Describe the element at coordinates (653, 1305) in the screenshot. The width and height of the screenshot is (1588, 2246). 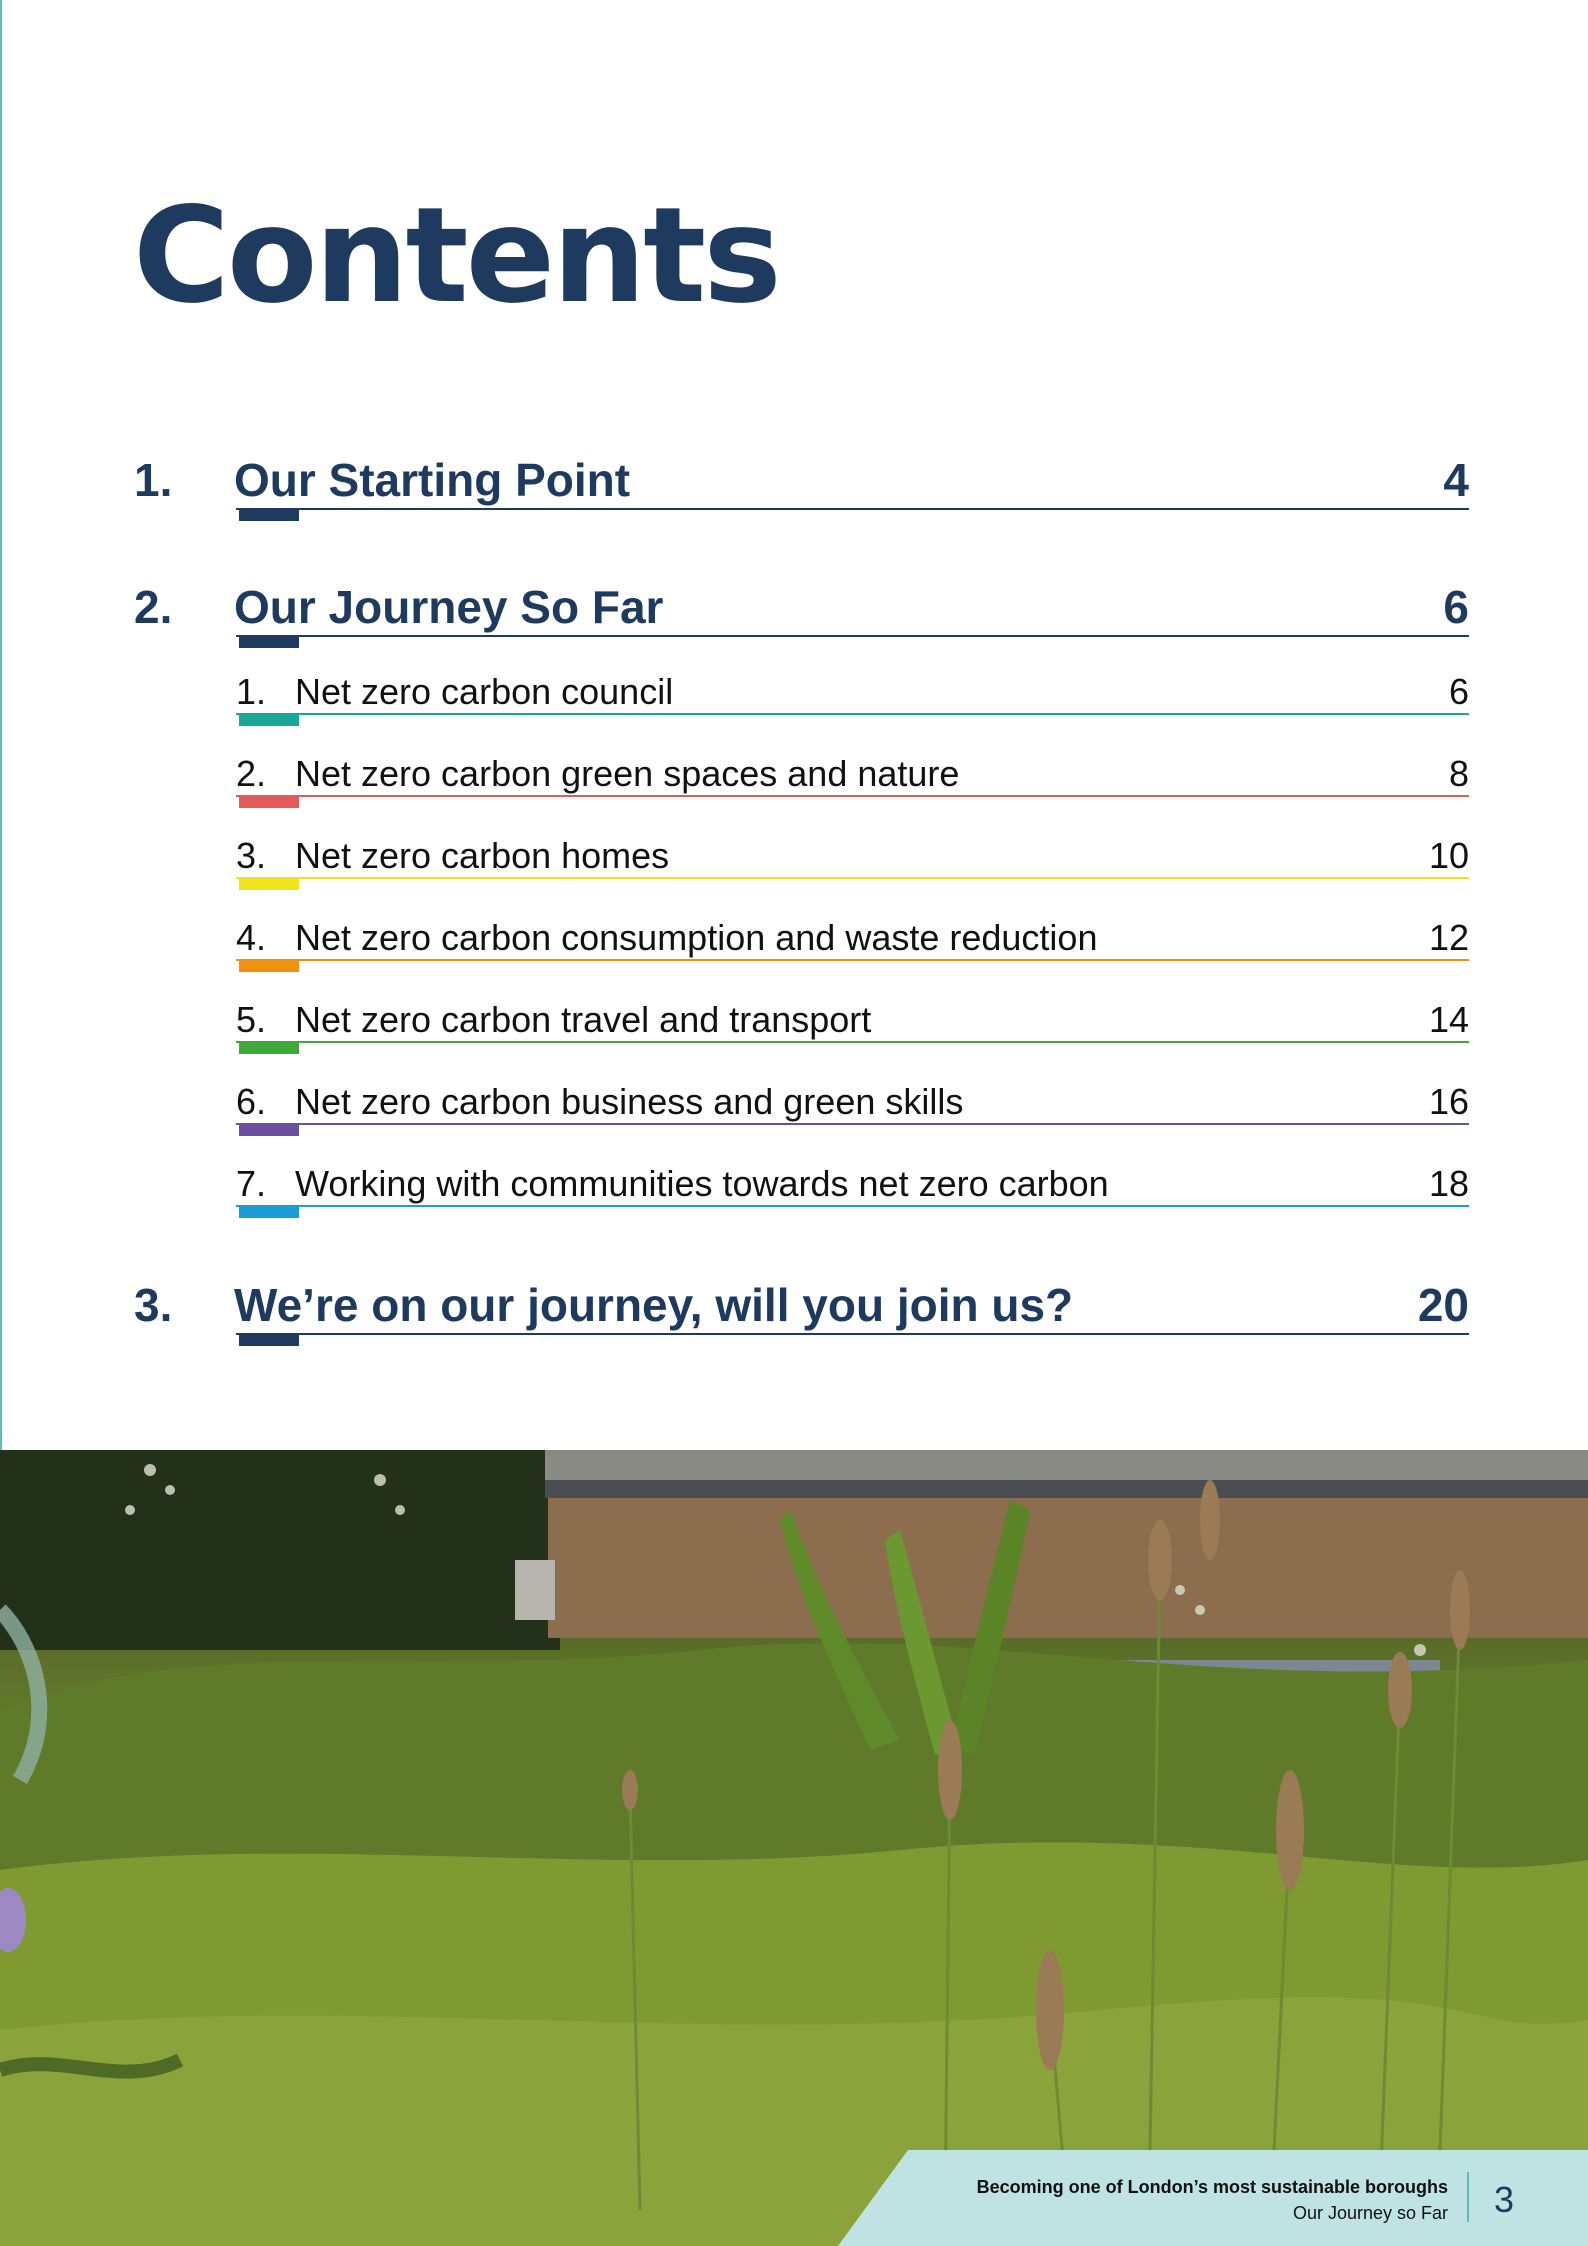
I see `toc-label: We’re on our journey, will you join us?` at that location.